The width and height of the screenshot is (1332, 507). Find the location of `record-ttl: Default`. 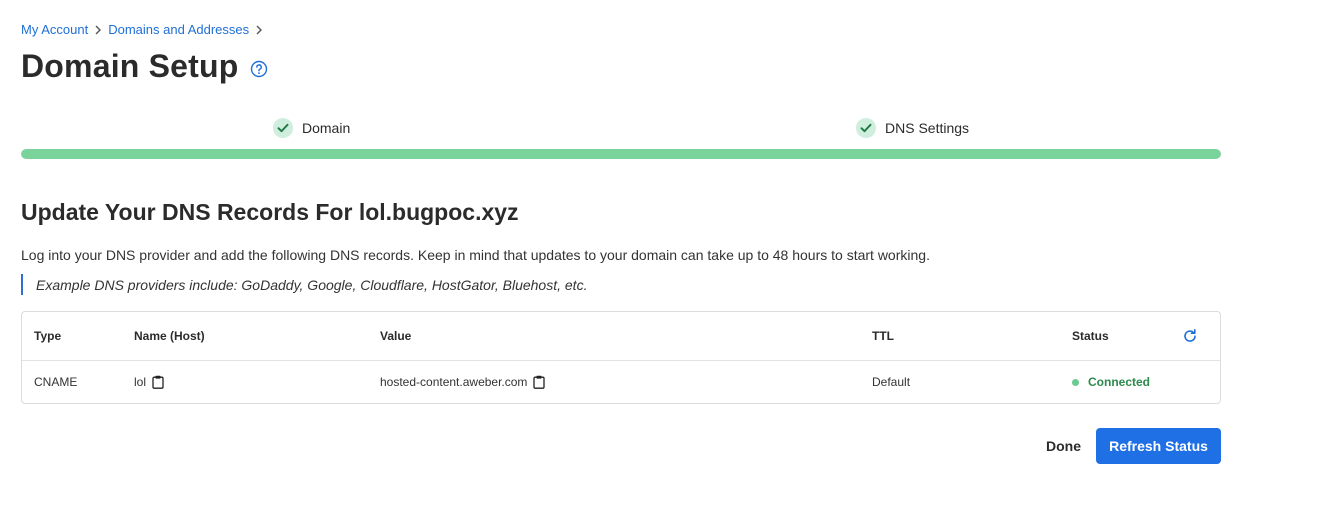

record-ttl: Default is located at coordinates (891, 382).